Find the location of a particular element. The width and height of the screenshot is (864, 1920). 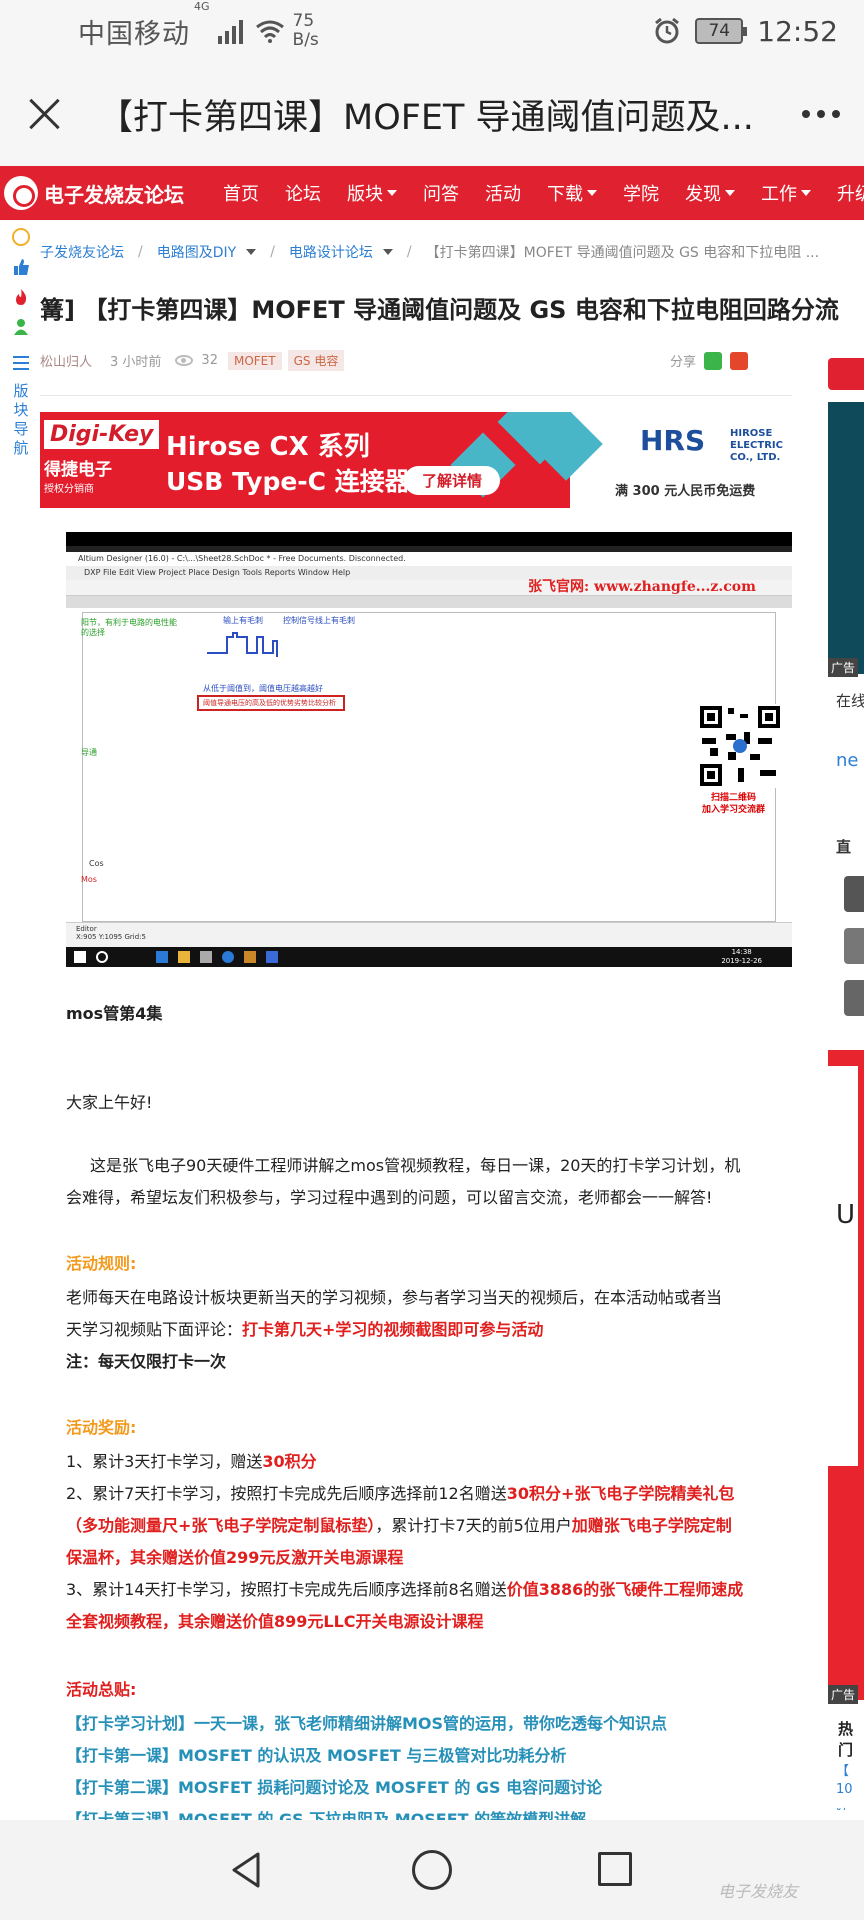

breadcrumb-item: 电路图及DIY is located at coordinates (196, 252).